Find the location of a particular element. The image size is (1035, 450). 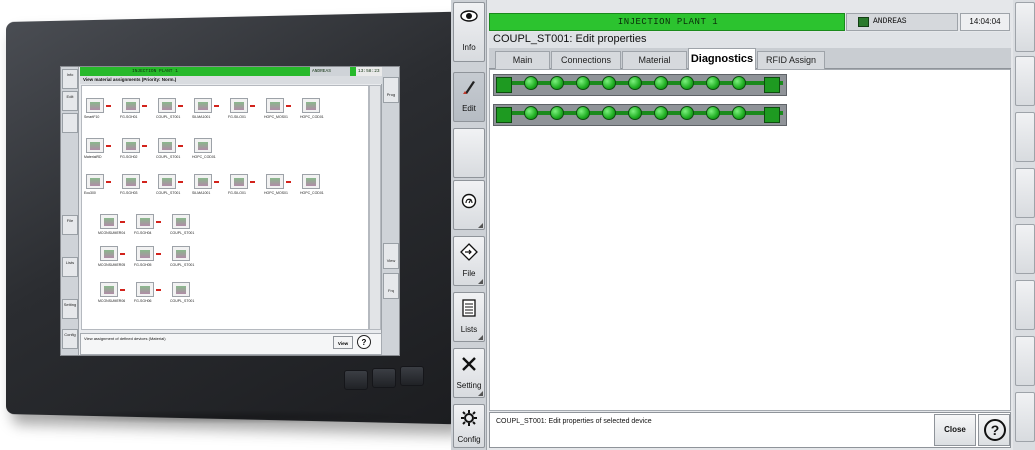

tab-material: Material is located at coordinates (654, 60).